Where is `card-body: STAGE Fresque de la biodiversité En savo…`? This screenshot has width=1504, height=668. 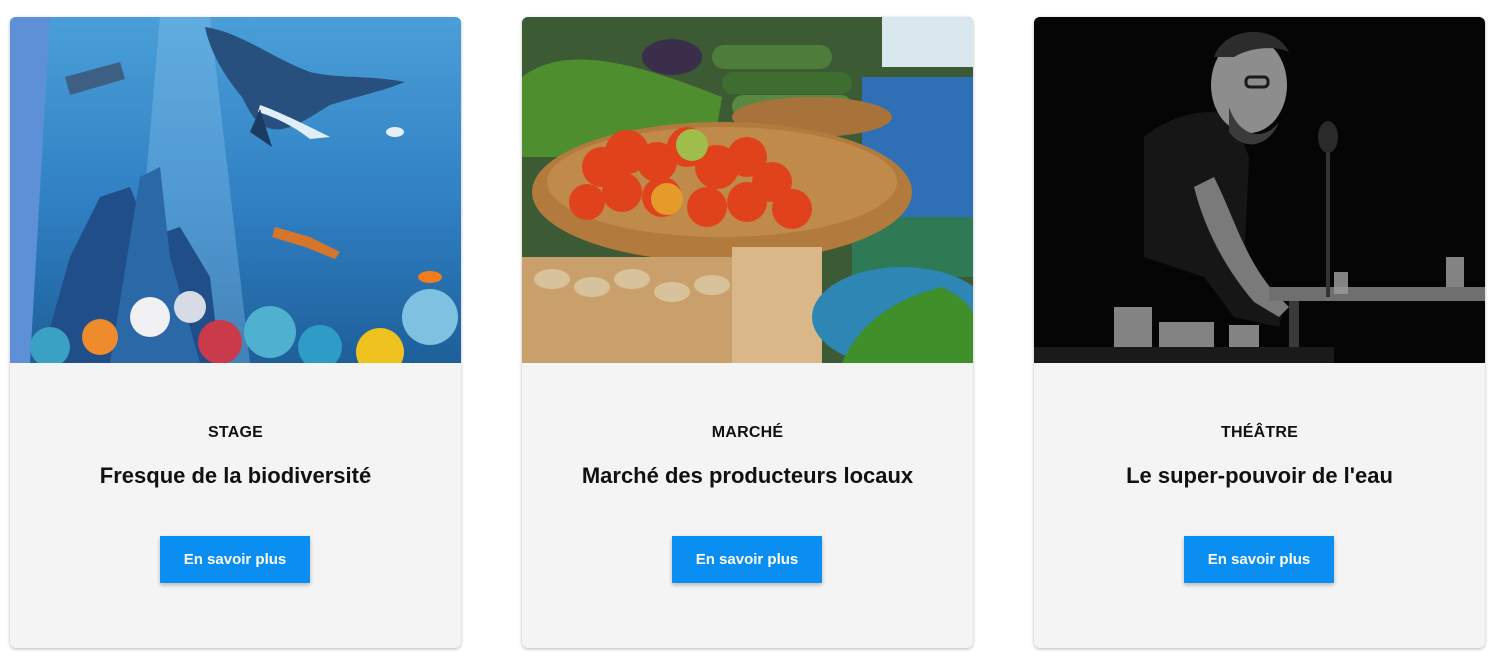 card-body: STAGE Fresque de la biodiversité En savo… is located at coordinates (235, 505).